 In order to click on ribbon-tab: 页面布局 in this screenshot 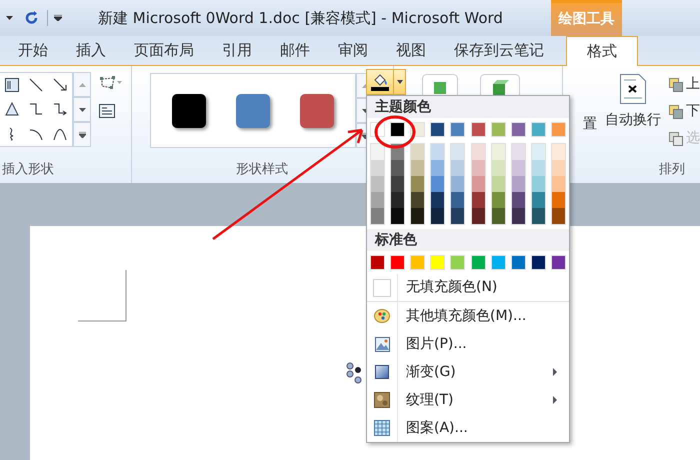, I will do `click(164, 50)`.